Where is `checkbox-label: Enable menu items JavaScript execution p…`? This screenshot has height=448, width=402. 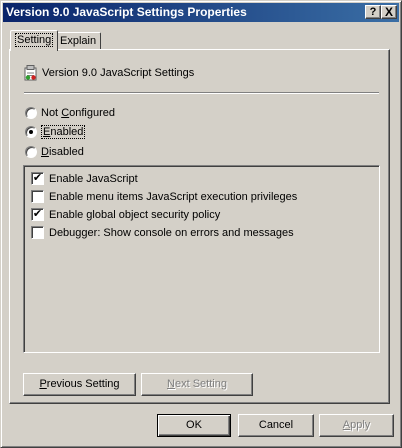 checkbox-label: Enable menu items JavaScript execution p… is located at coordinates (173, 196).